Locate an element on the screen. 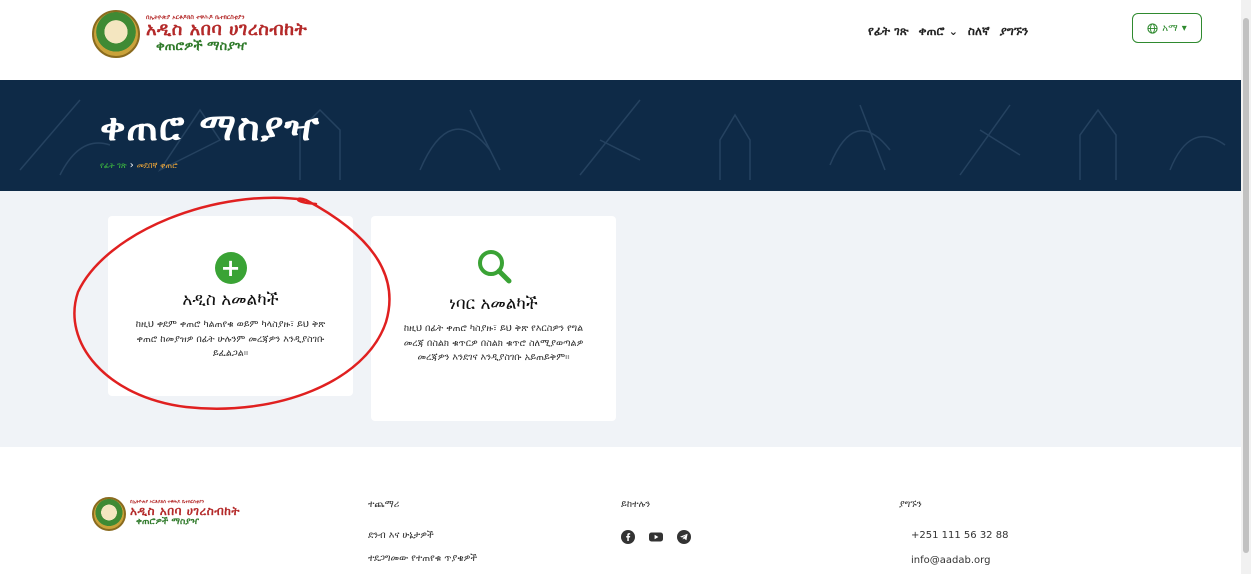 This screenshot has width=1251, height=574. new-applicant-title: አዲስ አመልካች is located at coordinates (230, 300).